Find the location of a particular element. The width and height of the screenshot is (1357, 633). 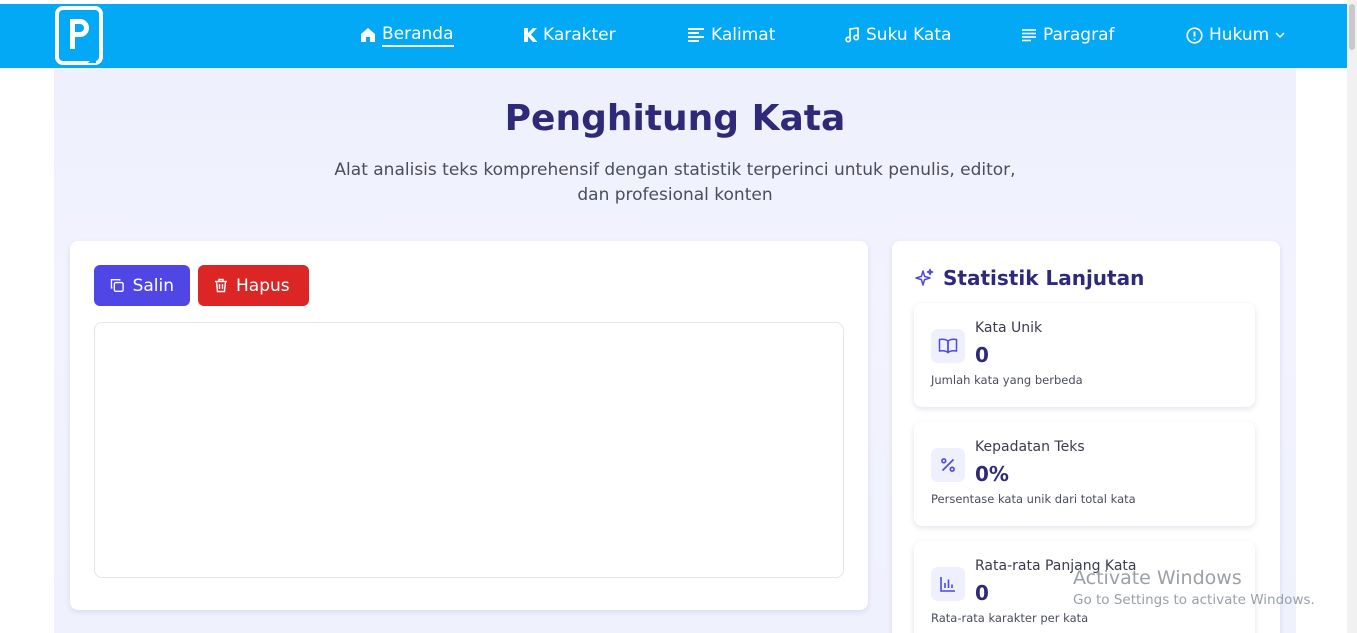

logo-icon is located at coordinates (79, 36).